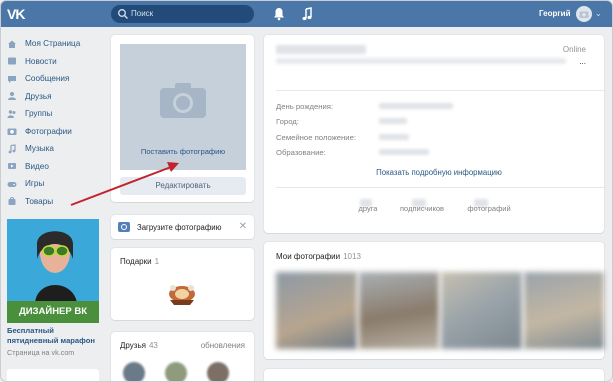 The image size is (613, 382). I want to click on groups-icon, so click(12, 114).